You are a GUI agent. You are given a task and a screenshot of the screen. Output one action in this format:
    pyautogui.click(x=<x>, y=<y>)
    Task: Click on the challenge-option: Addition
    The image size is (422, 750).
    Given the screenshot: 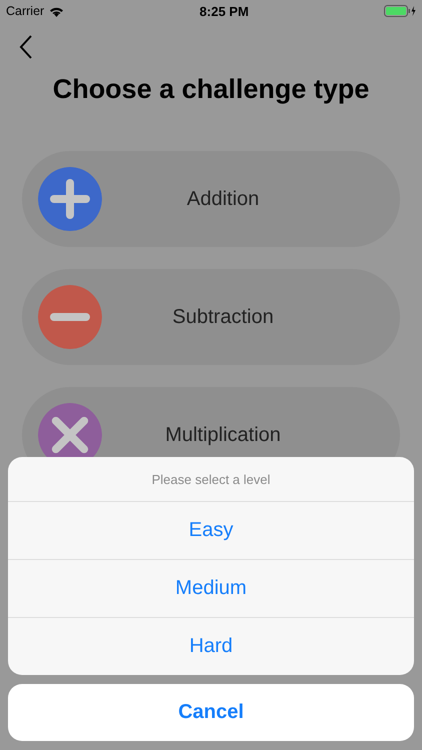 What is the action you would take?
    pyautogui.click(x=211, y=199)
    